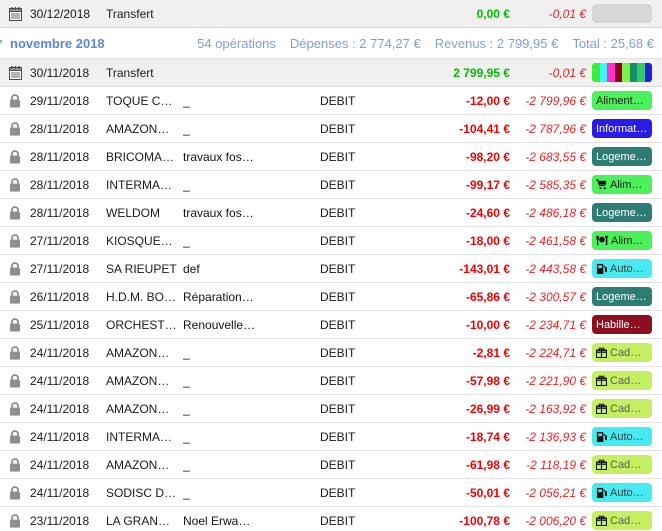  I want to click on category-stripe, so click(641, 72).